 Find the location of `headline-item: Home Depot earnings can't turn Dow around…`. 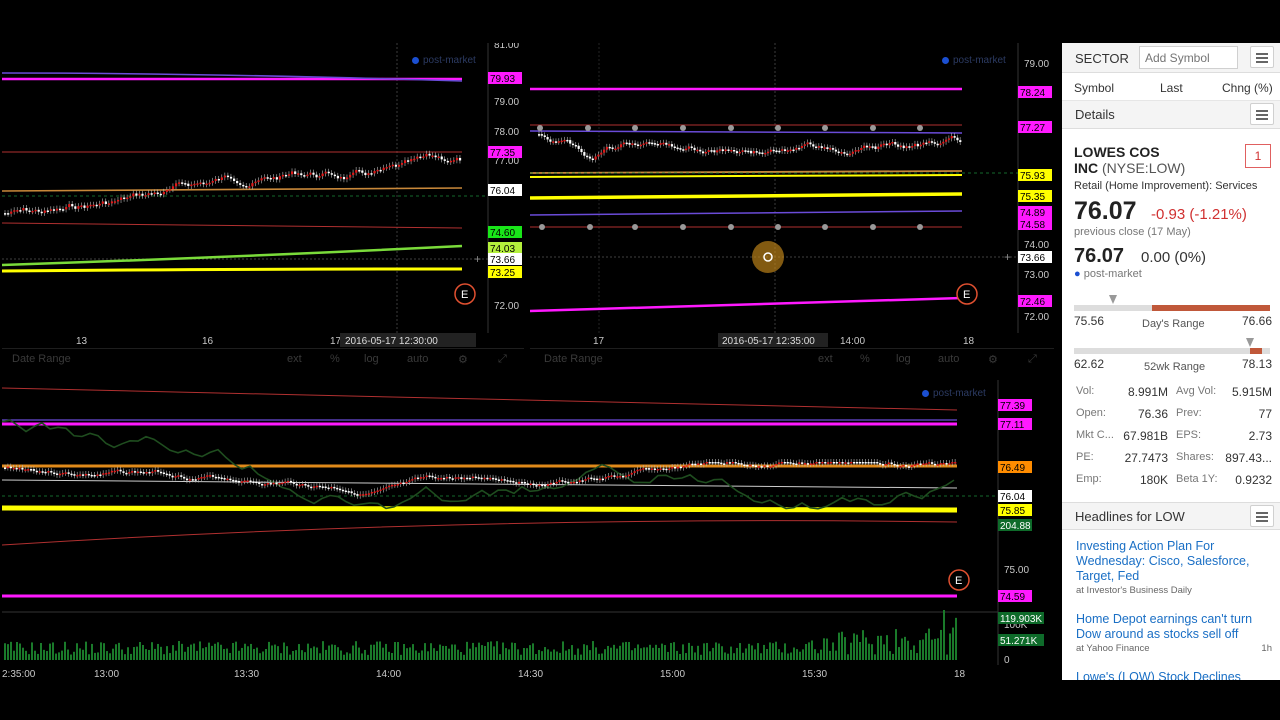

headline-item: Home Depot earnings can't turn Dow around… is located at coordinates (1174, 633).